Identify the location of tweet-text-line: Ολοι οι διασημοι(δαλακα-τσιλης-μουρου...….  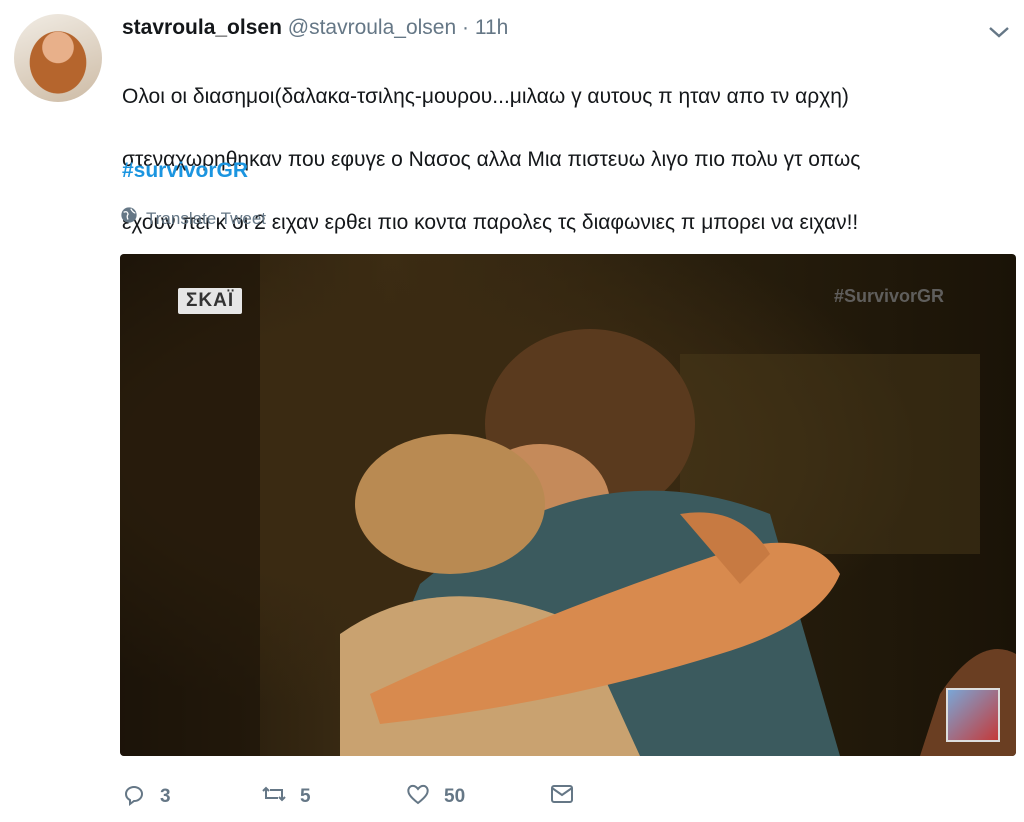
(485, 96).